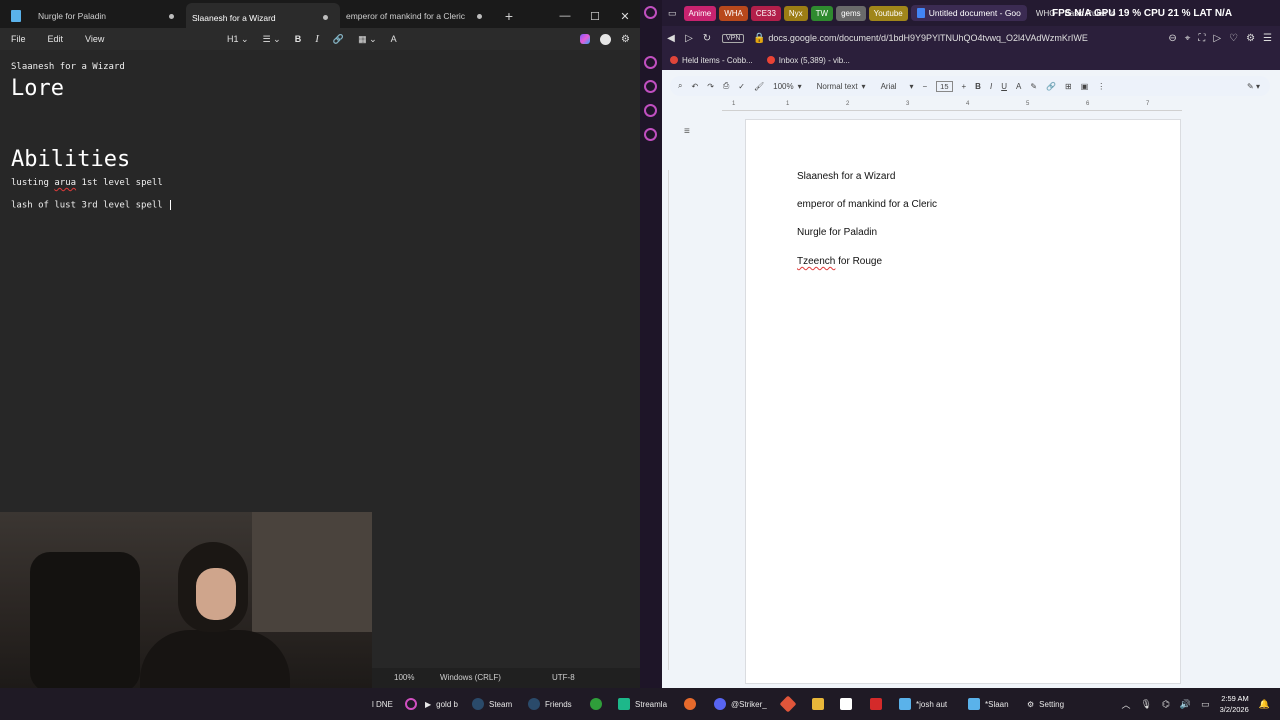 This screenshot has width=1280, height=720. I want to click on bold-button: B, so click(298, 39).